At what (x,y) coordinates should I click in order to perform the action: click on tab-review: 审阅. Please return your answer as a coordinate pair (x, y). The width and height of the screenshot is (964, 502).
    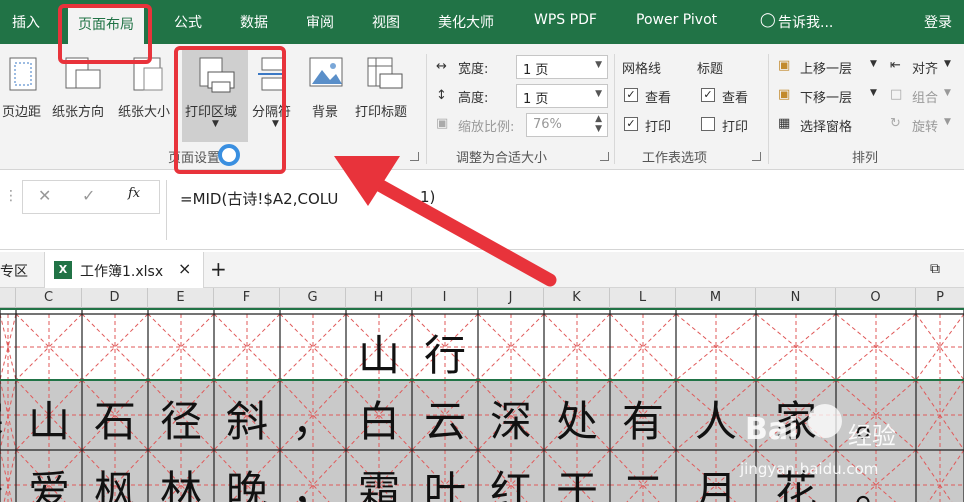
    Looking at the image, I should click on (320, 24).